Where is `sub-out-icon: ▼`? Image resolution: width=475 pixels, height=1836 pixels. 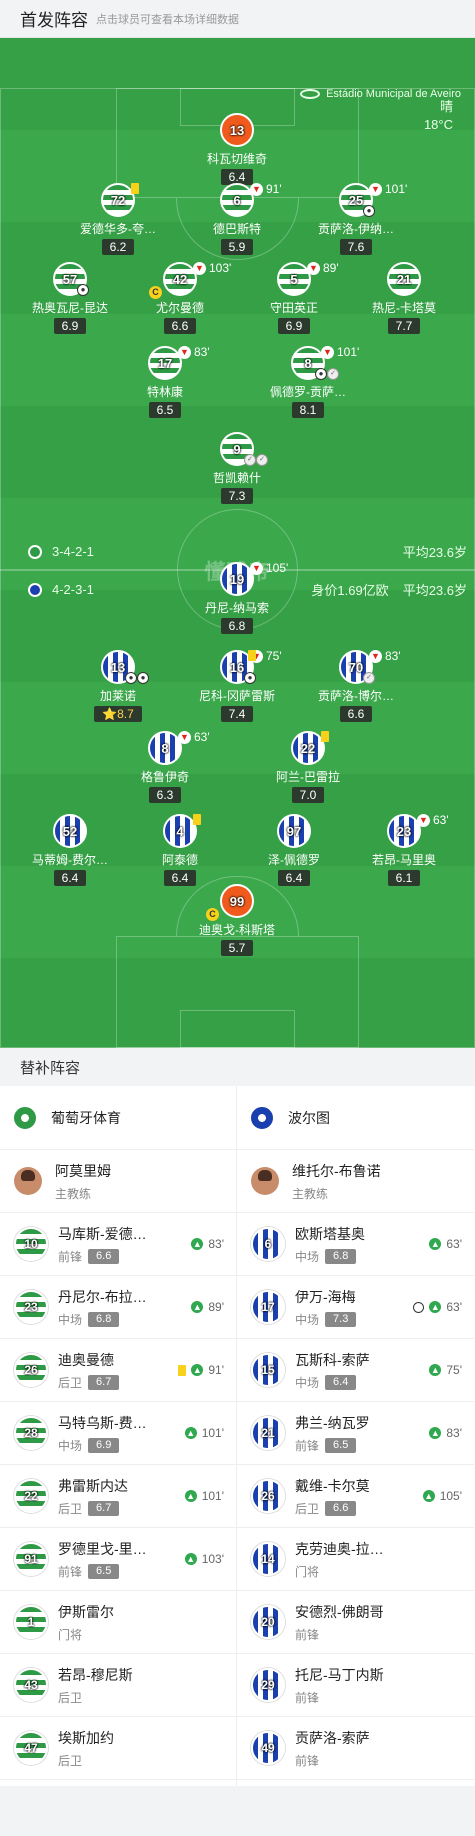 sub-out-icon: ▼ is located at coordinates (313, 268).